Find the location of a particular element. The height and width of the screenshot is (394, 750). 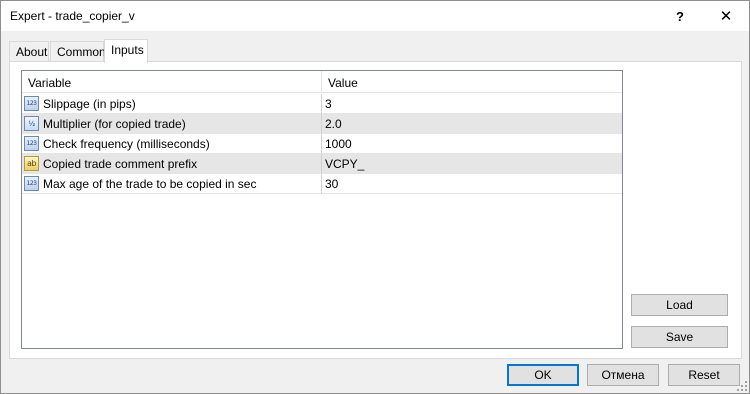

value-cell: 1000 is located at coordinates (472, 144).